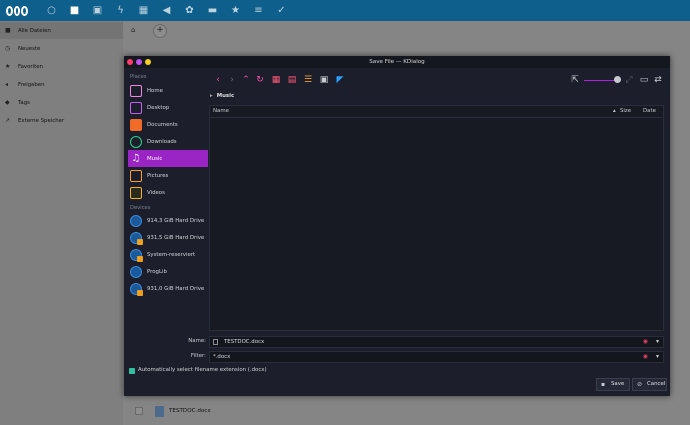 The height and width of the screenshot is (425, 690). I want to click on briefcase-icon: ▬, so click(212, 10).